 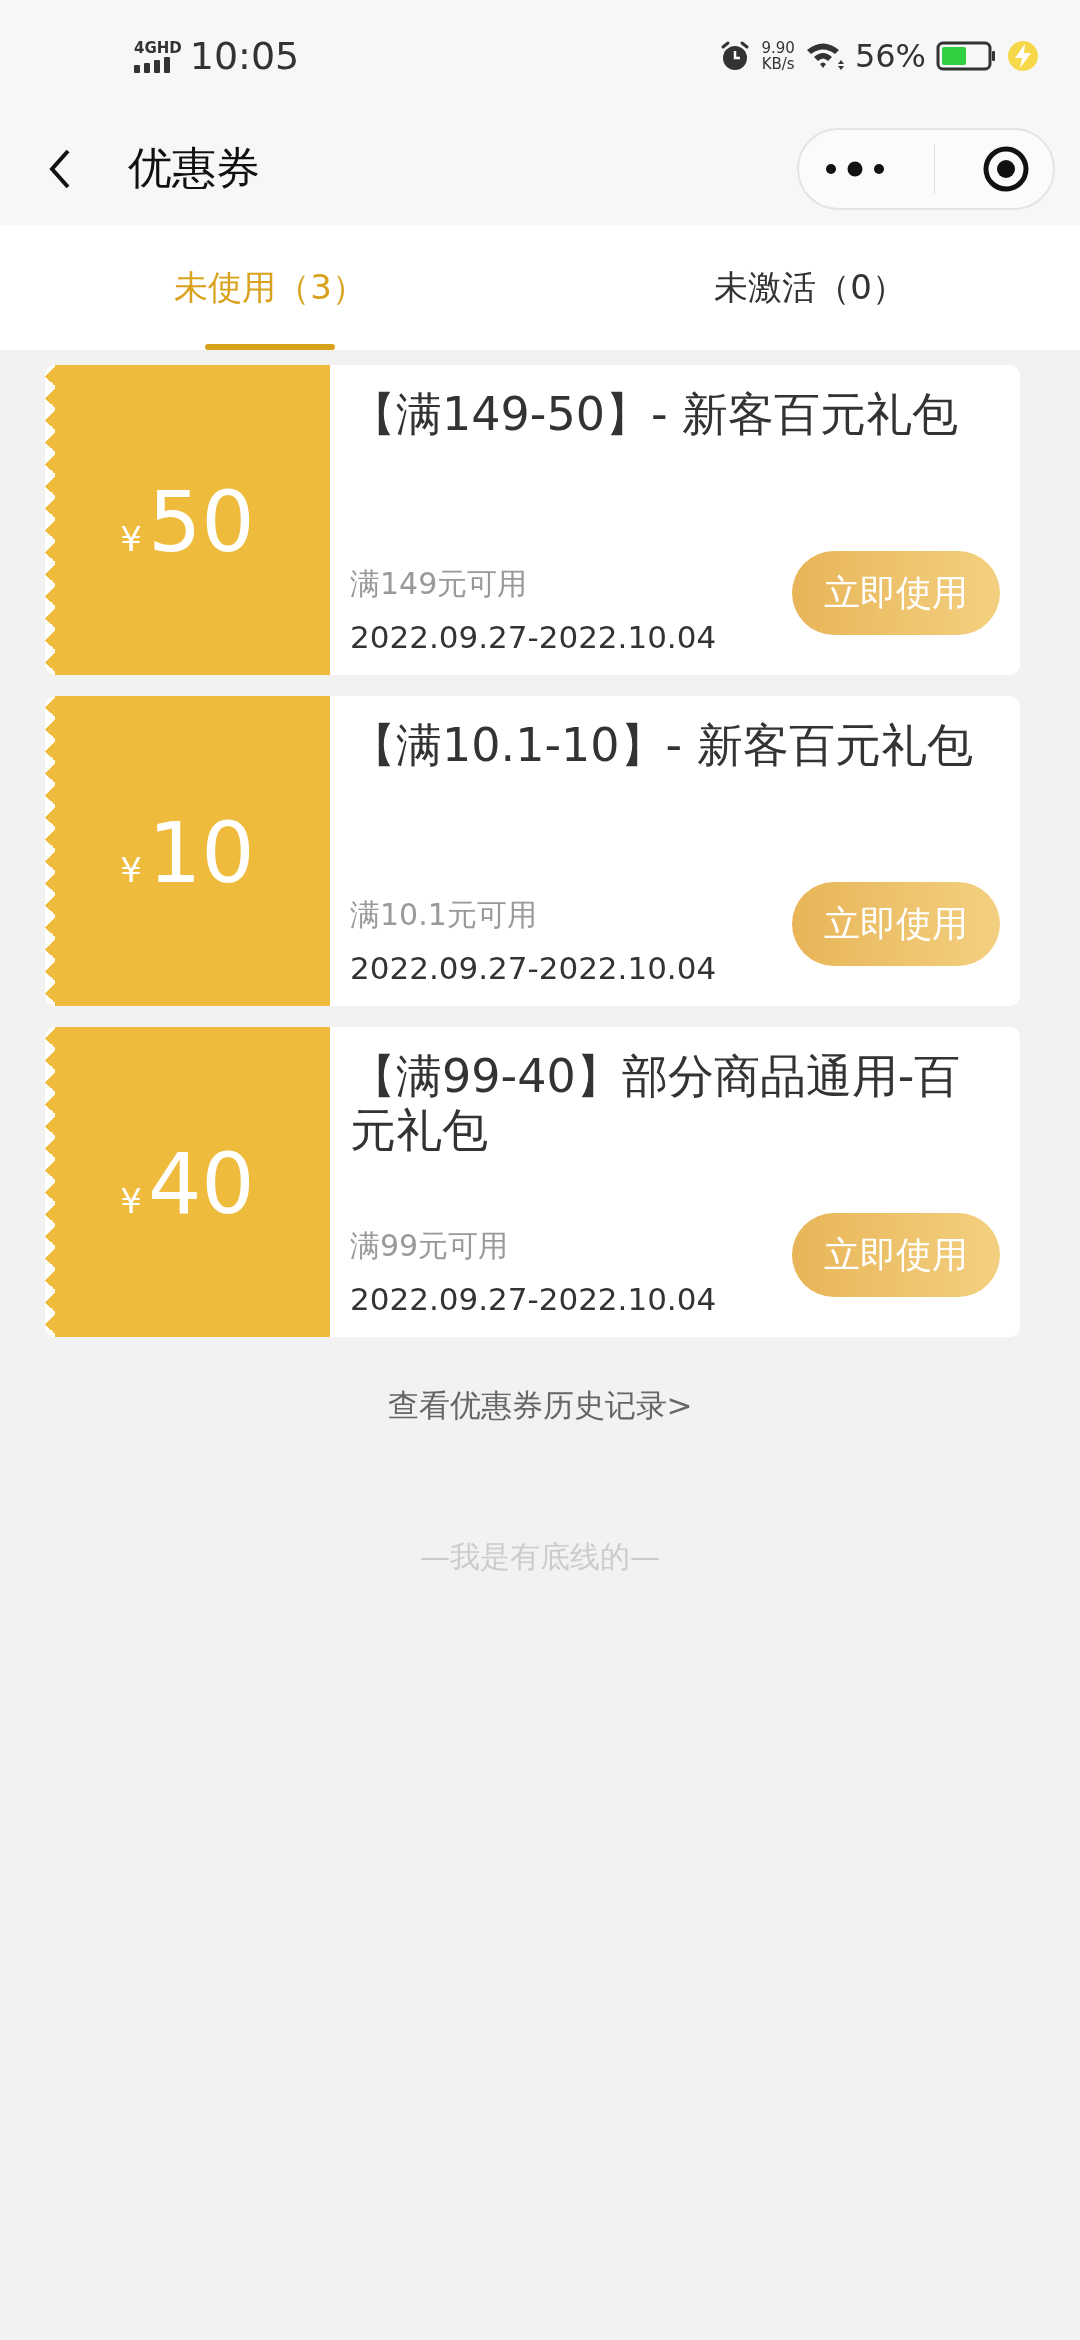 What do you see at coordinates (201, 853) in the screenshot?
I see `coupon-amount: 10` at bounding box center [201, 853].